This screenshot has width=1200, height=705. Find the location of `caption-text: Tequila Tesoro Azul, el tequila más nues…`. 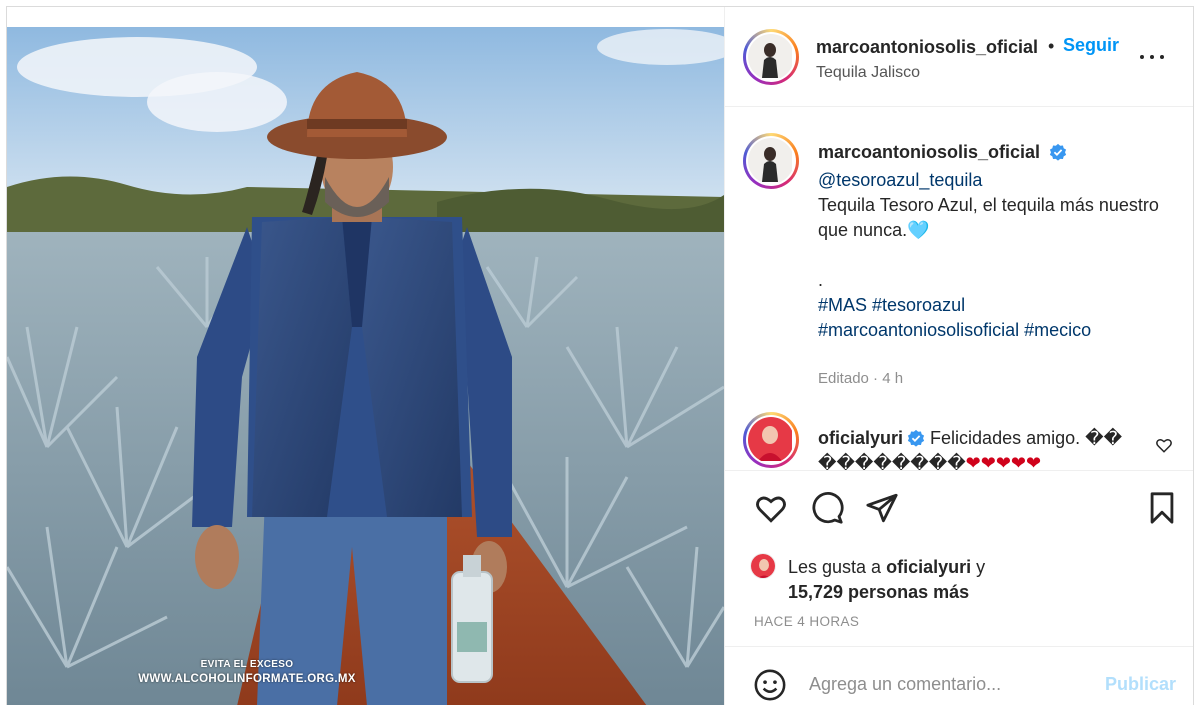

caption-text: Tequila Tesoro Azul, el tequila más nues… is located at coordinates (988, 217).